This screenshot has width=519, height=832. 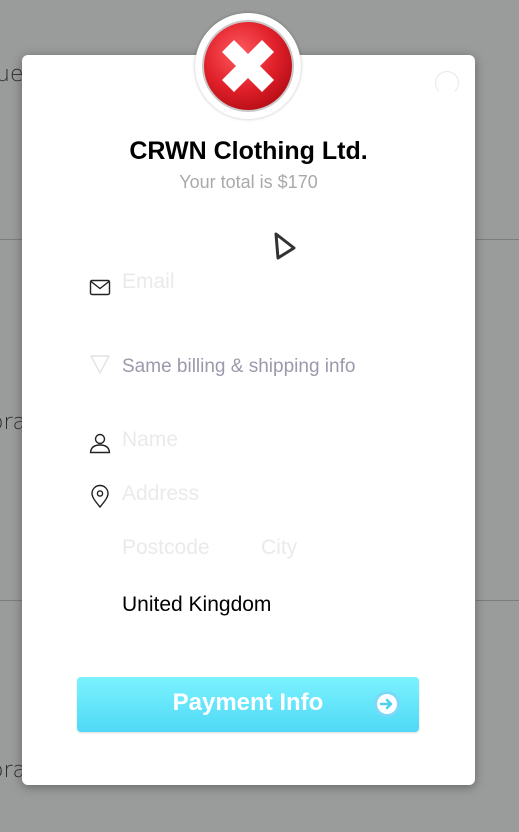 What do you see at coordinates (272, 440) in the screenshot?
I see `name-field` at bounding box center [272, 440].